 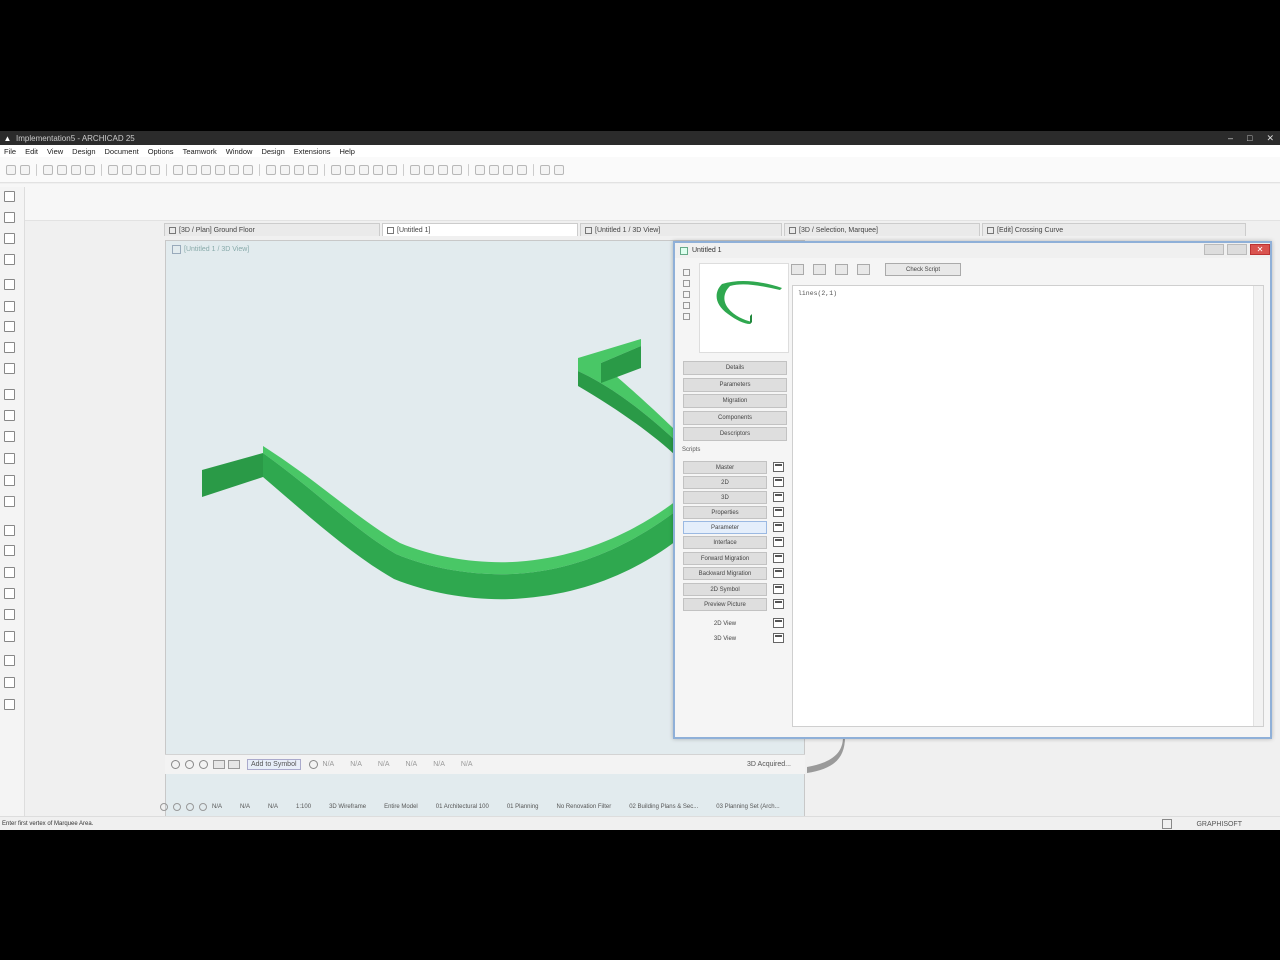 What do you see at coordinates (778, 542) in the screenshot?
I see `interface-script-window-icon` at bounding box center [778, 542].